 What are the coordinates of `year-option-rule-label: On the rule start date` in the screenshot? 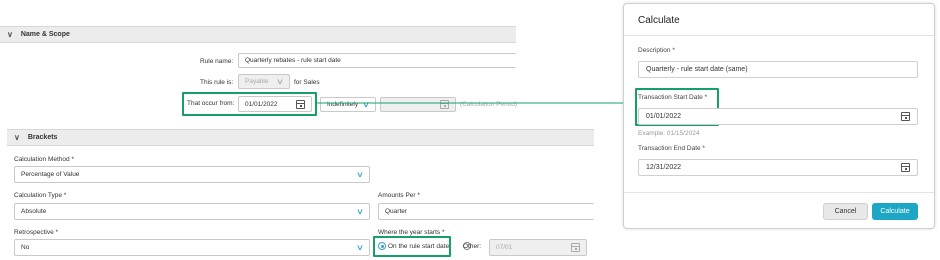 It's located at (418, 246).